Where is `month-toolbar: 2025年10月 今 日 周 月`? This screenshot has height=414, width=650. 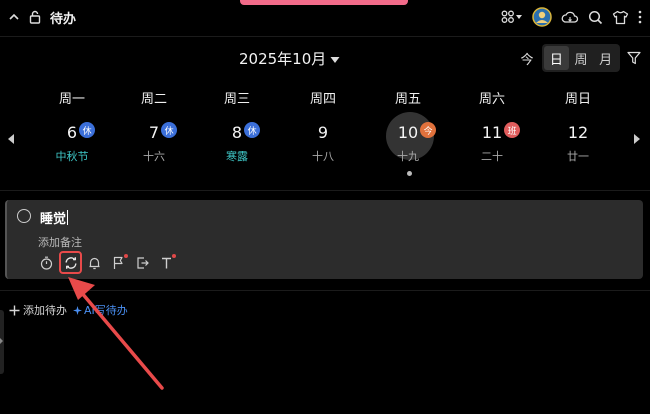
month-toolbar: 2025年10月 今 日 周 月 is located at coordinates (325, 59).